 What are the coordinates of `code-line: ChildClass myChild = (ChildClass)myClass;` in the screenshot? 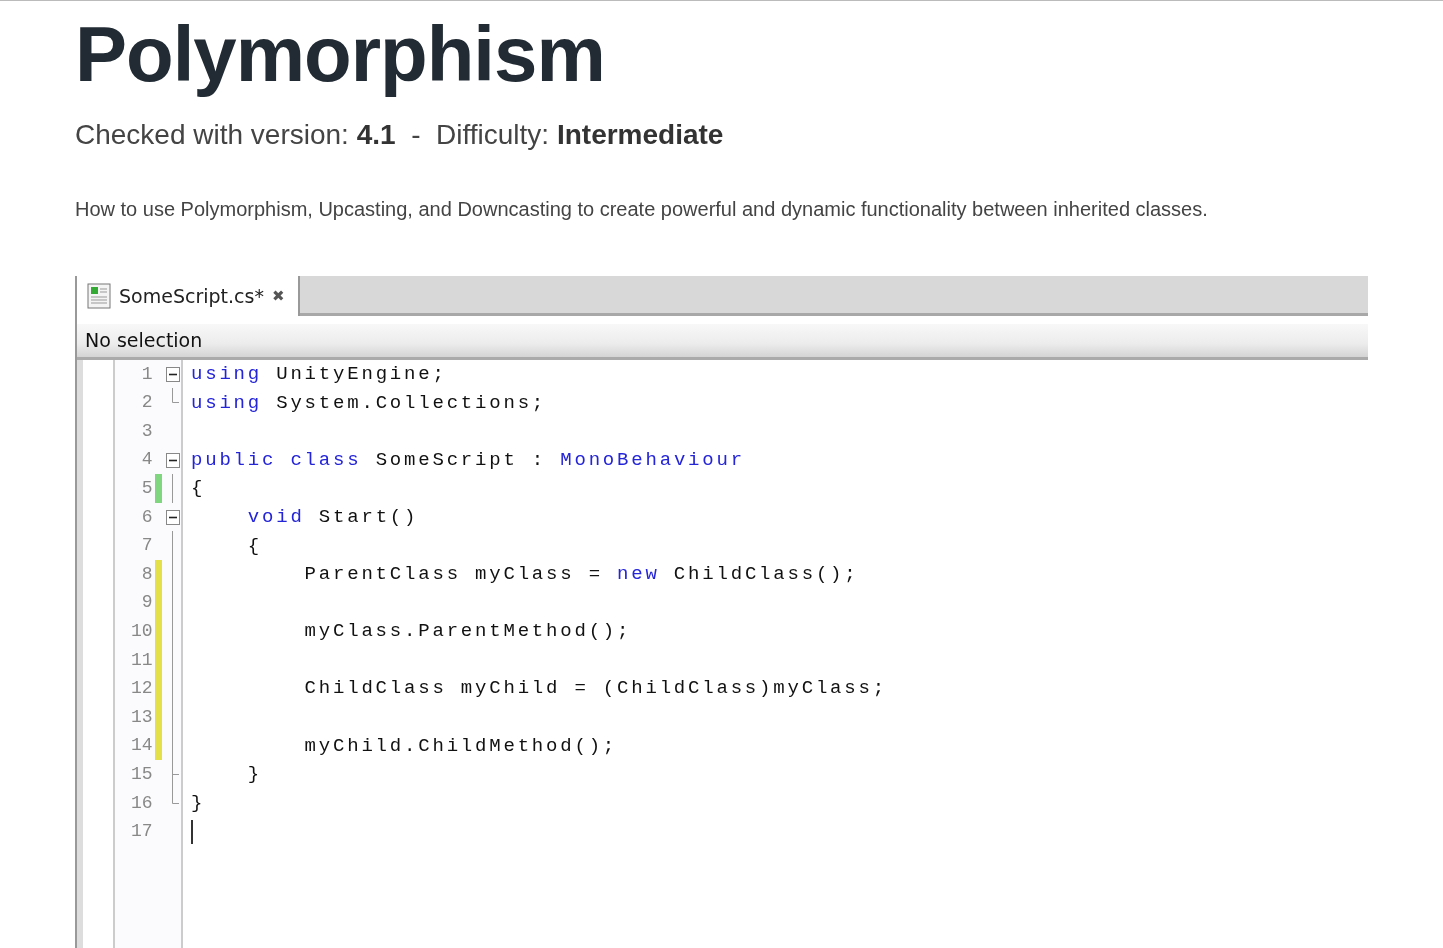 It's located at (595, 689).